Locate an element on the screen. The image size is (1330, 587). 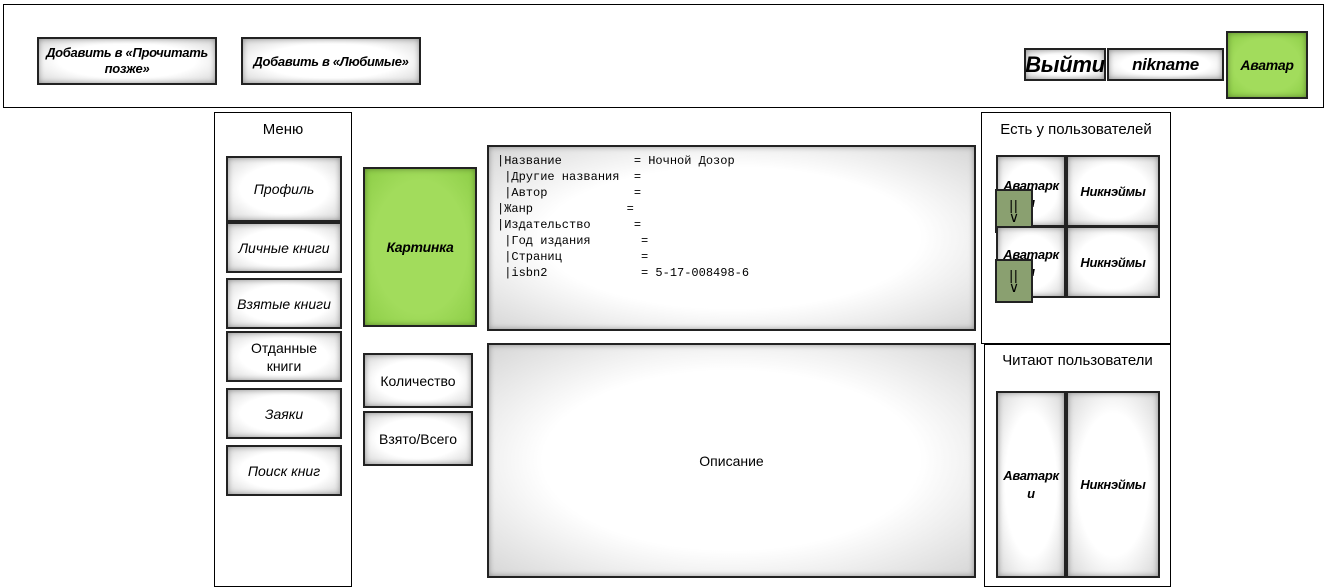
menu-item-profile: Профиль is located at coordinates (284, 189).